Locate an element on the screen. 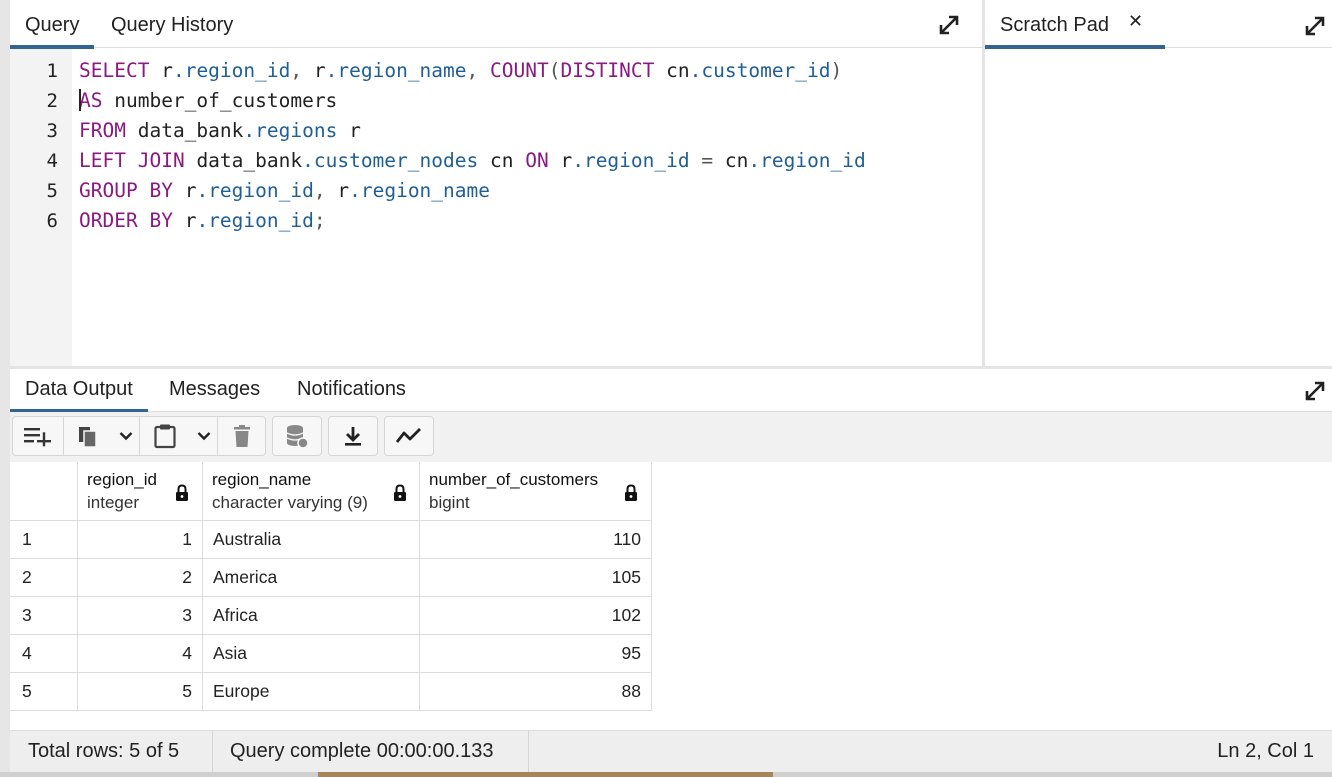 Image resolution: width=1332 pixels, height=777 pixels. row-number: 2 is located at coordinates (44, 578).